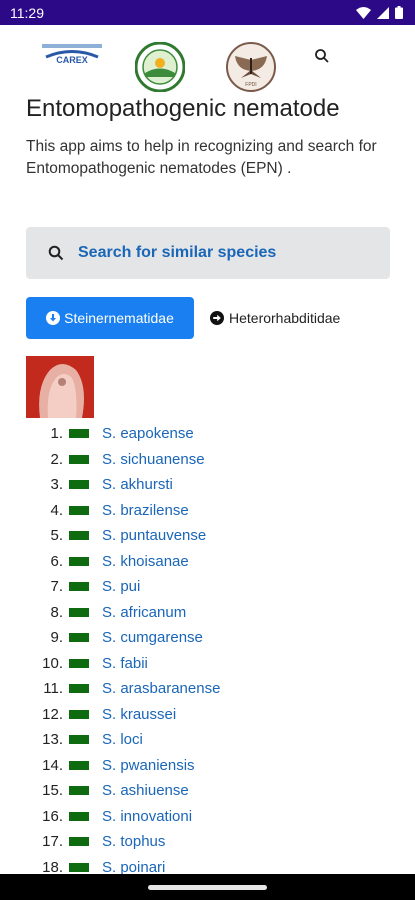 Image resolution: width=415 pixels, height=900 pixels. Describe the element at coordinates (52, 765) in the screenshot. I see `list-item-number: 14.` at that location.